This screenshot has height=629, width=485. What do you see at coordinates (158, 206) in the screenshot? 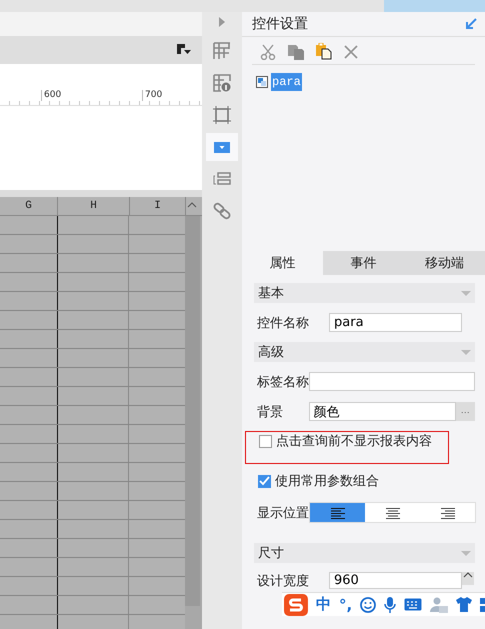
I see `column-header: I` at bounding box center [158, 206].